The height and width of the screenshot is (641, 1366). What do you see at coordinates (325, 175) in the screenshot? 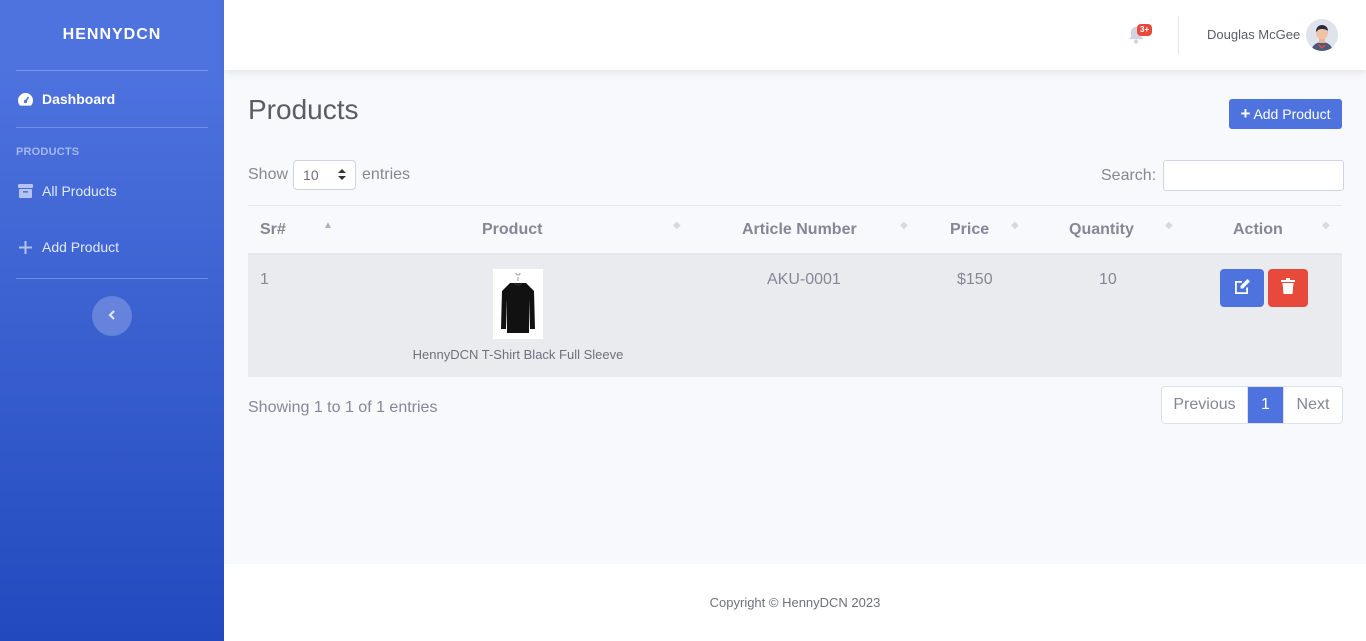
I see `entries-select: 10` at bounding box center [325, 175].